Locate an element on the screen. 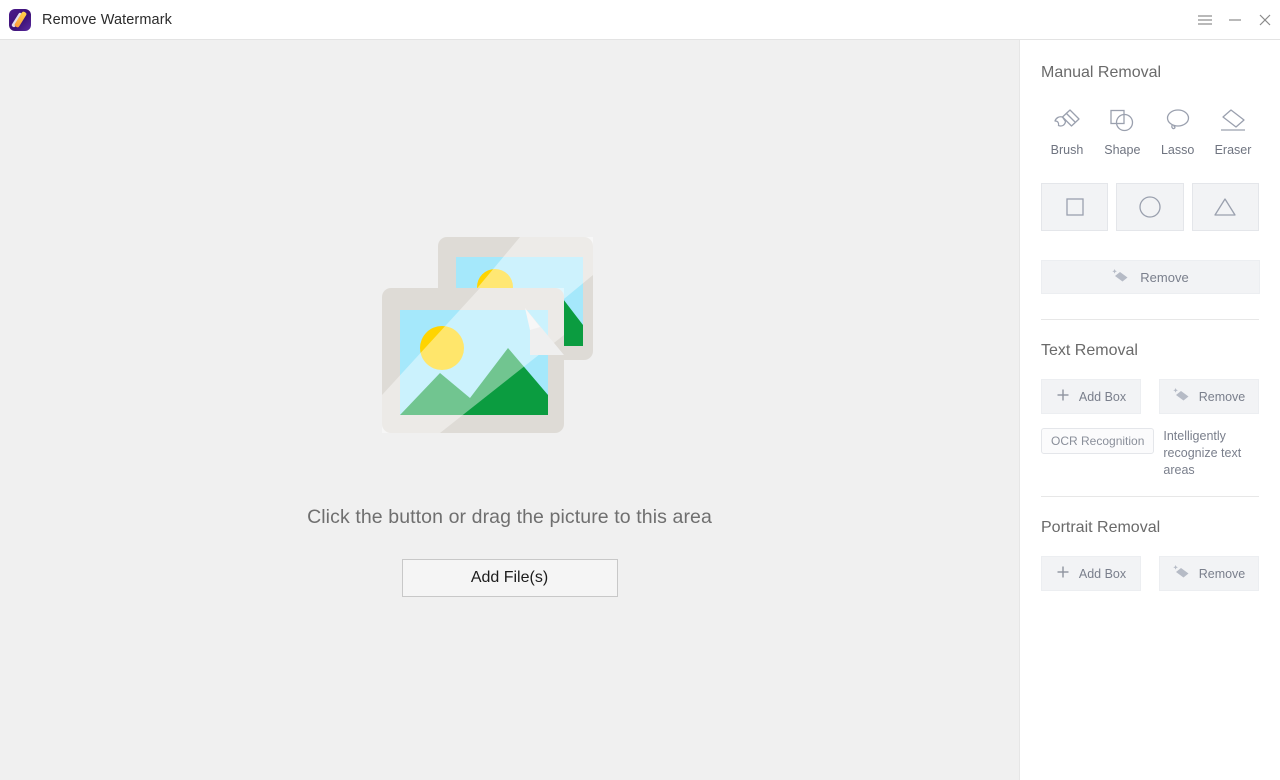  tool-brush-label: Brush is located at coordinates (1067, 150).